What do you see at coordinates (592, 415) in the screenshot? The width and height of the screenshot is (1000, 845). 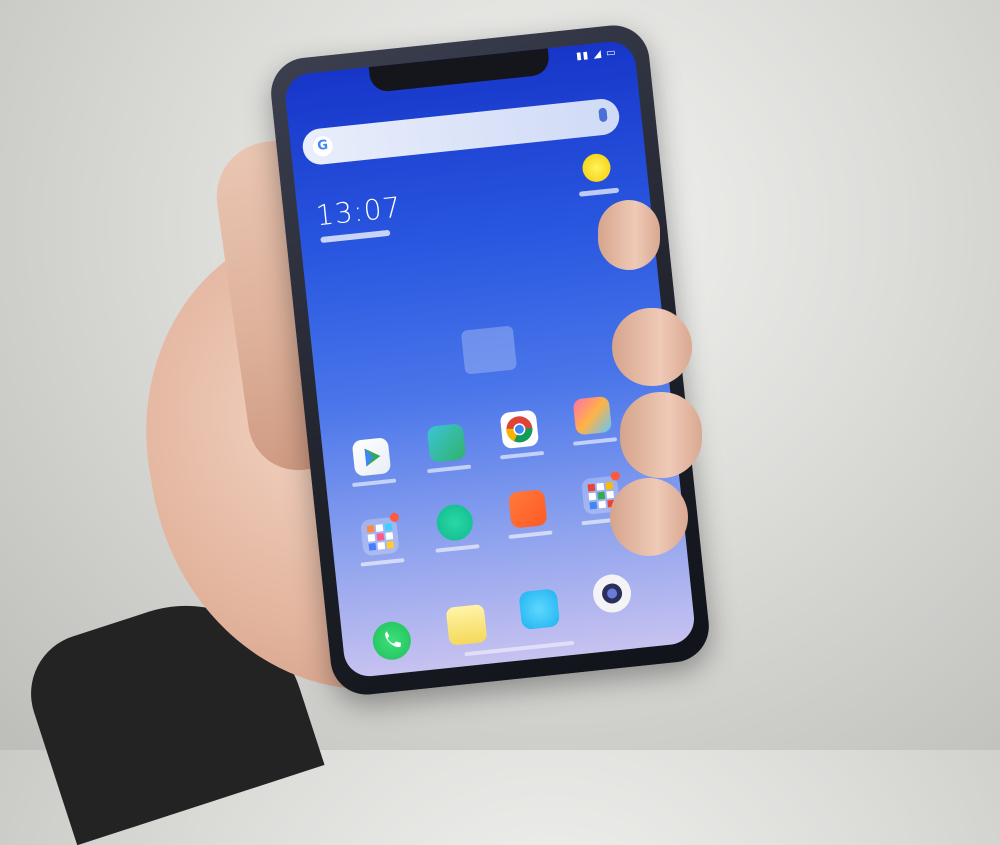 I see `app-icon-themes` at bounding box center [592, 415].